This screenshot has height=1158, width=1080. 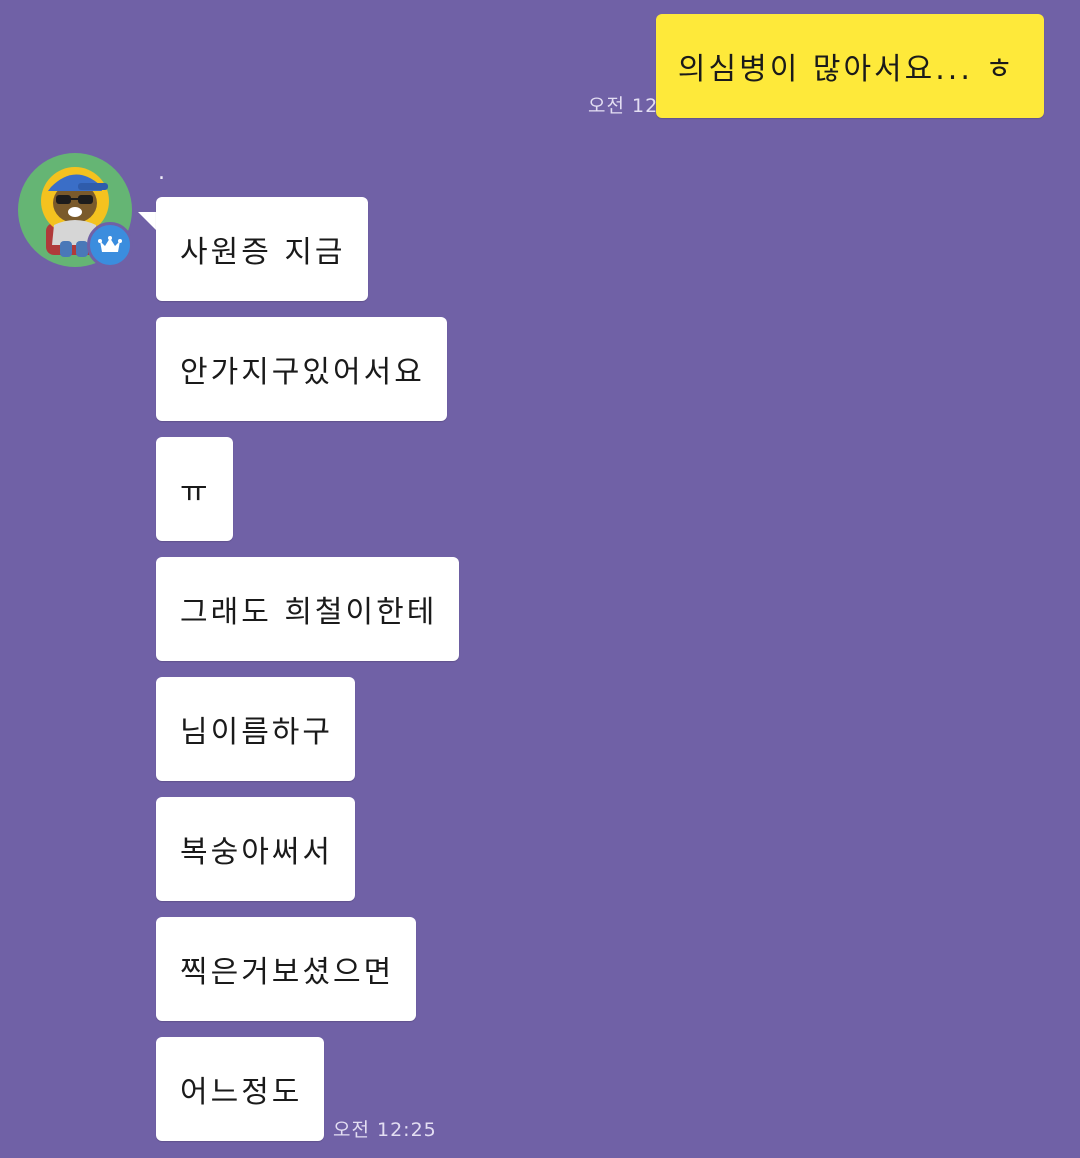 What do you see at coordinates (256, 852) in the screenshot?
I see `incoming-message-text: 복숭아써서` at bounding box center [256, 852].